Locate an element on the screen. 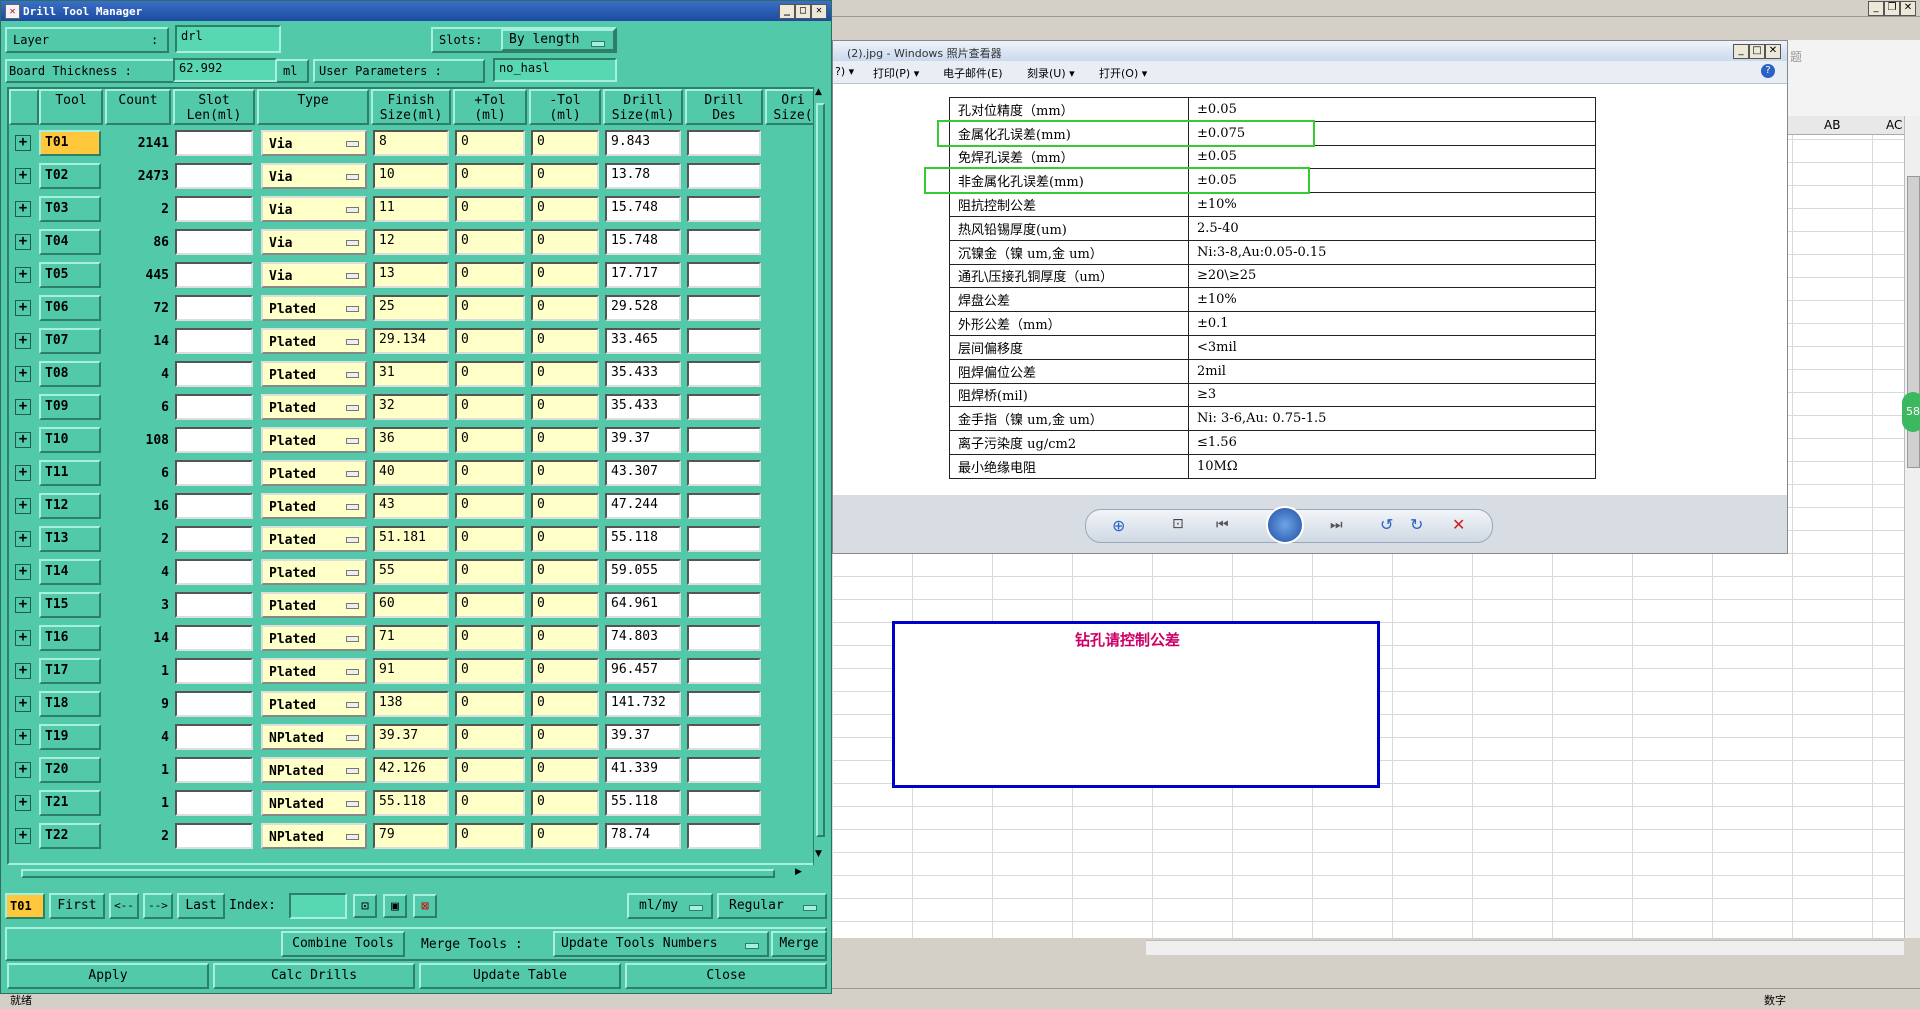  excel-badge: 58 is located at coordinates (1911, 412).